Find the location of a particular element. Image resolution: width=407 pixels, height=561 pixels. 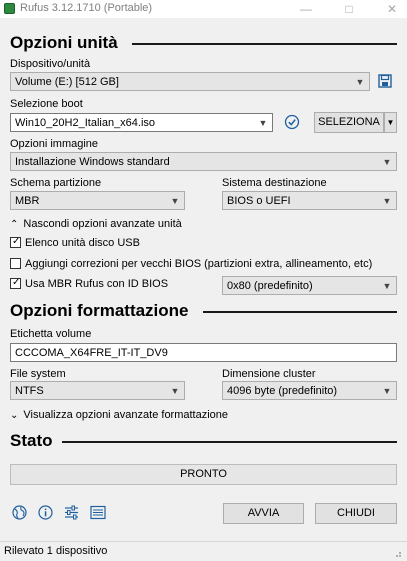

resize-grip-icon is located at coordinates (397, 553).